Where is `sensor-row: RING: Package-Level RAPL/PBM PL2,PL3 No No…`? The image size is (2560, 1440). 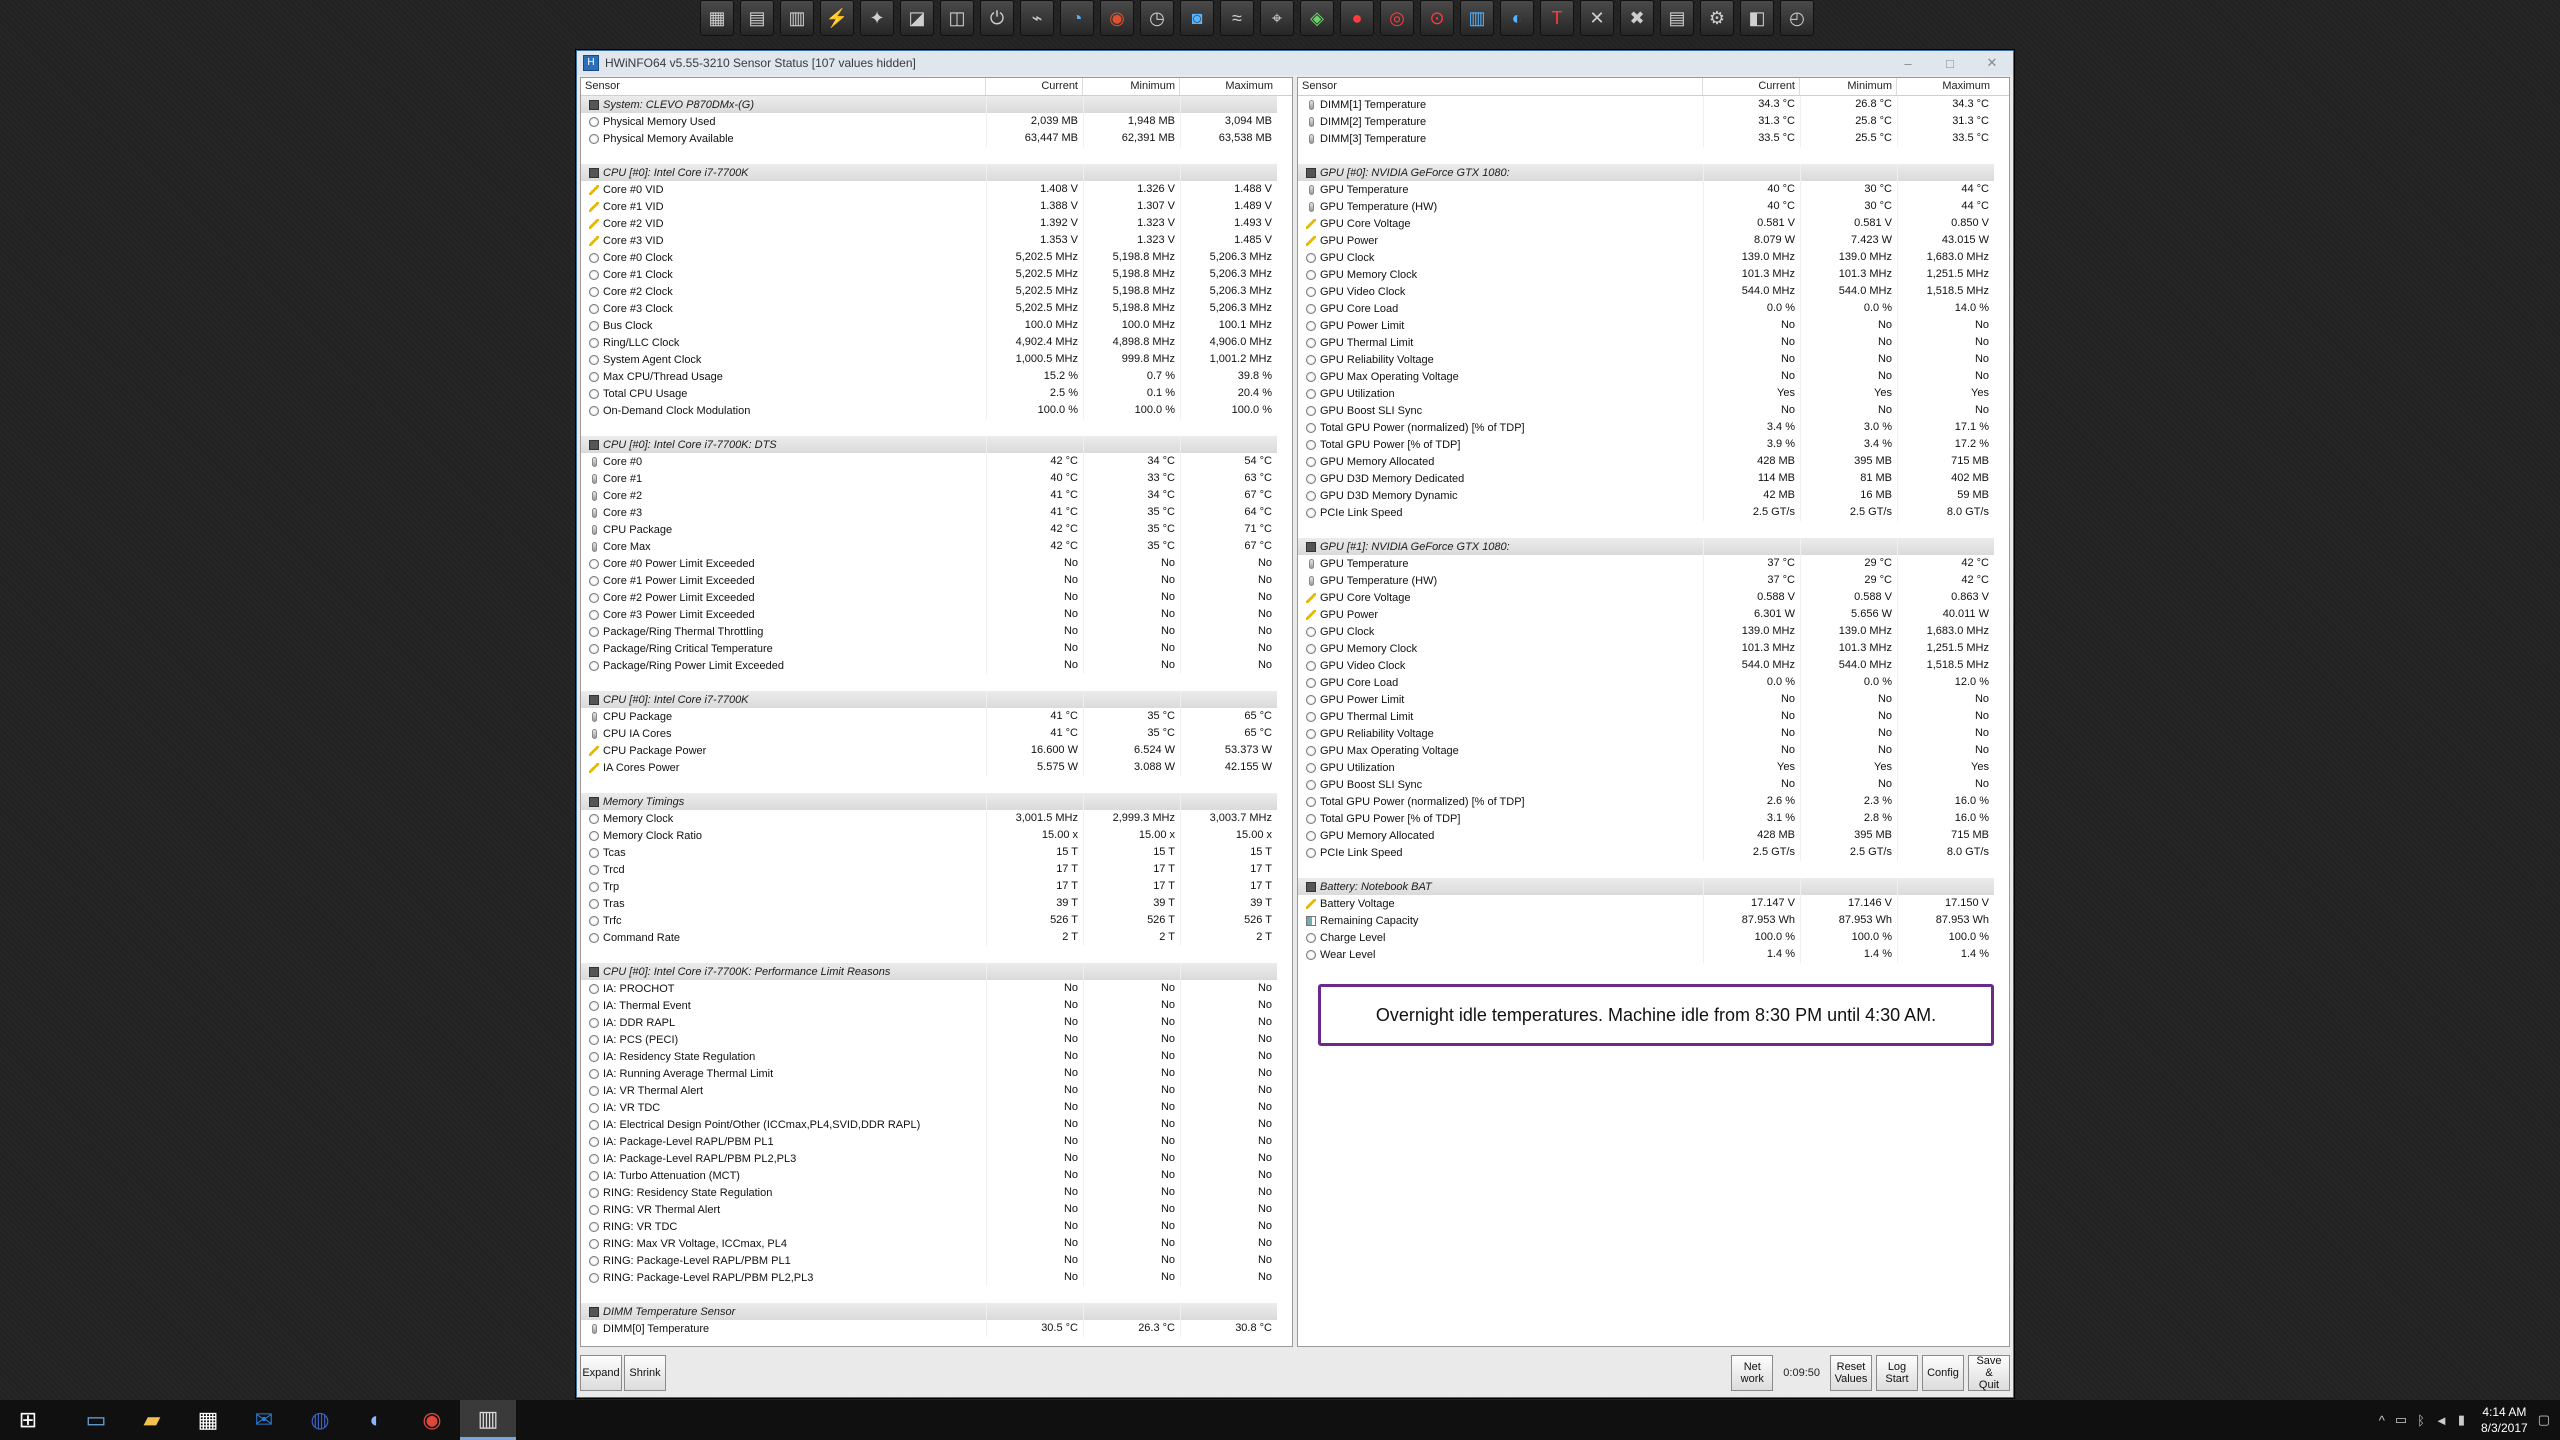
sensor-row: RING: Package-Level RAPL/PBM PL2,PL3 No No… is located at coordinates (936, 1277).